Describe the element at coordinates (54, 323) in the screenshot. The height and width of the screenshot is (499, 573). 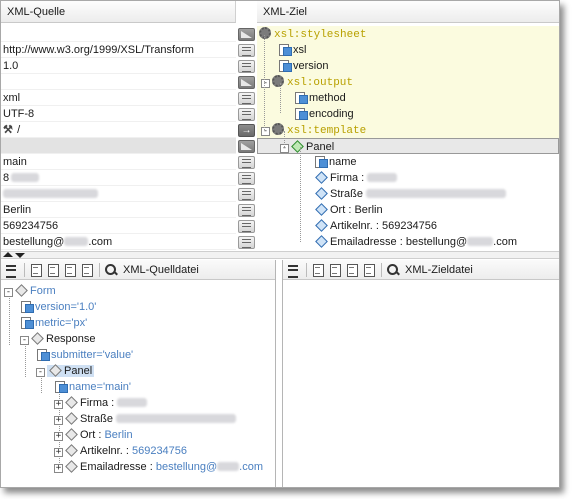
I see `tree-node-attr: metric='px'` at that location.